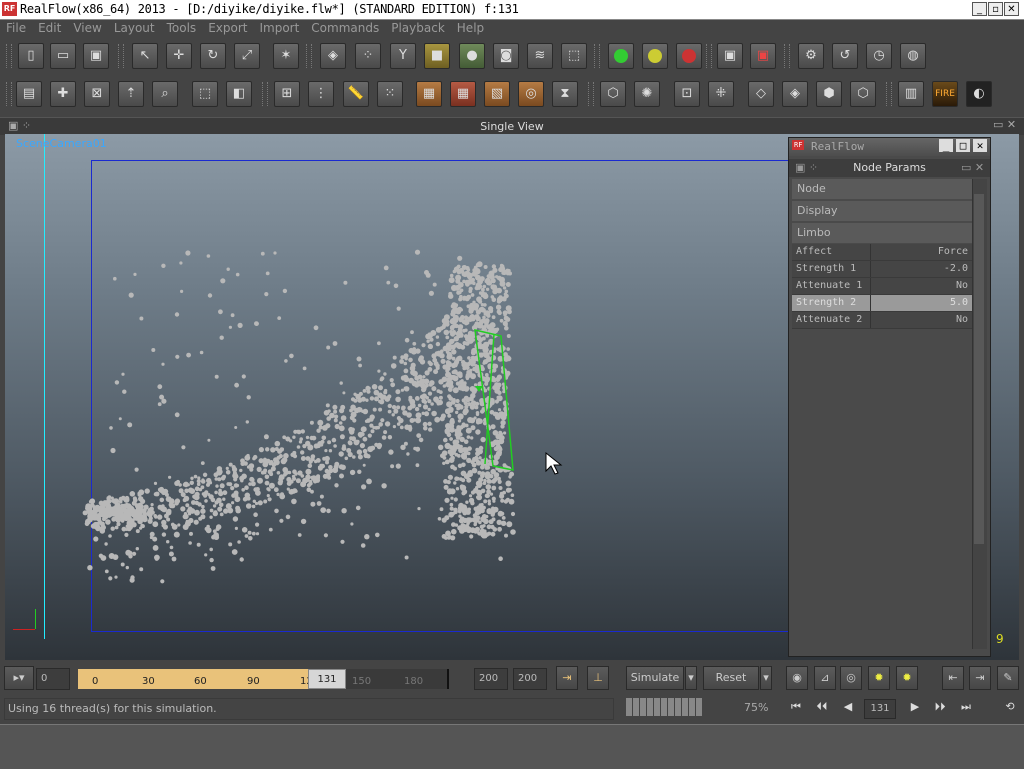 Image resolution: width=1024 pixels, height=769 pixels. Describe the element at coordinates (953, 678) in the screenshot. I see `step-back-icon: ⇤` at that location.